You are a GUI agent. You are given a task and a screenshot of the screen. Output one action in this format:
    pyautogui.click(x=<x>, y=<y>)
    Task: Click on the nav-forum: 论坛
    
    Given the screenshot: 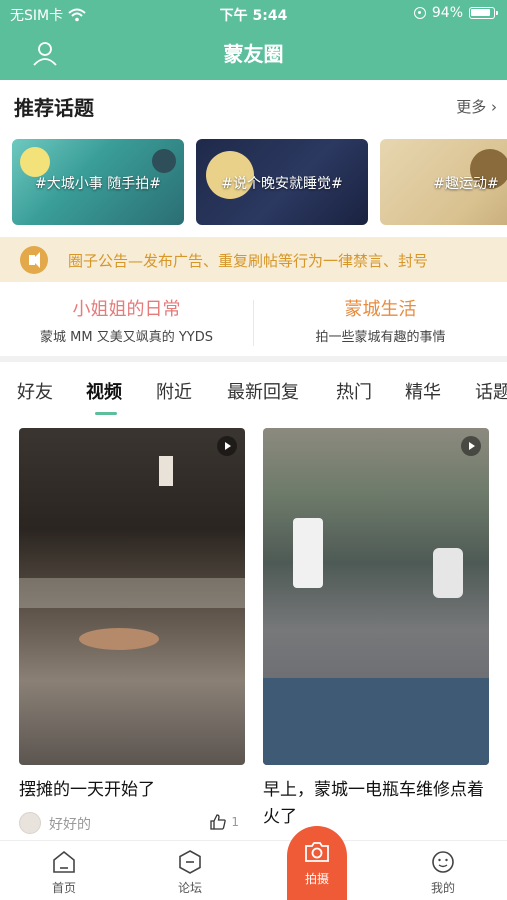 What is the action you would take?
    pyautogui.click(x=190, y=872)
    